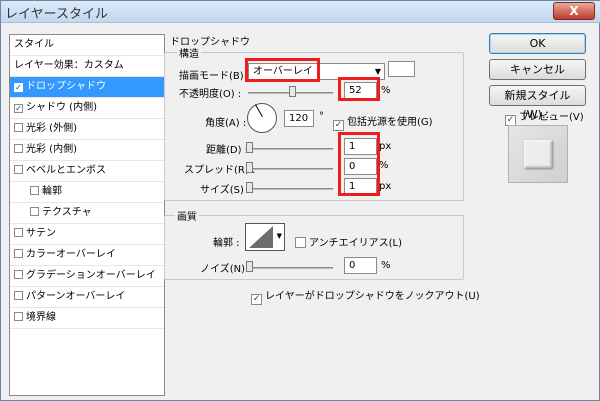 The width and height of the screenshot is (600, 401). I want to click on style-item: ✓ ドロップシャドウ, so click(87, 87).